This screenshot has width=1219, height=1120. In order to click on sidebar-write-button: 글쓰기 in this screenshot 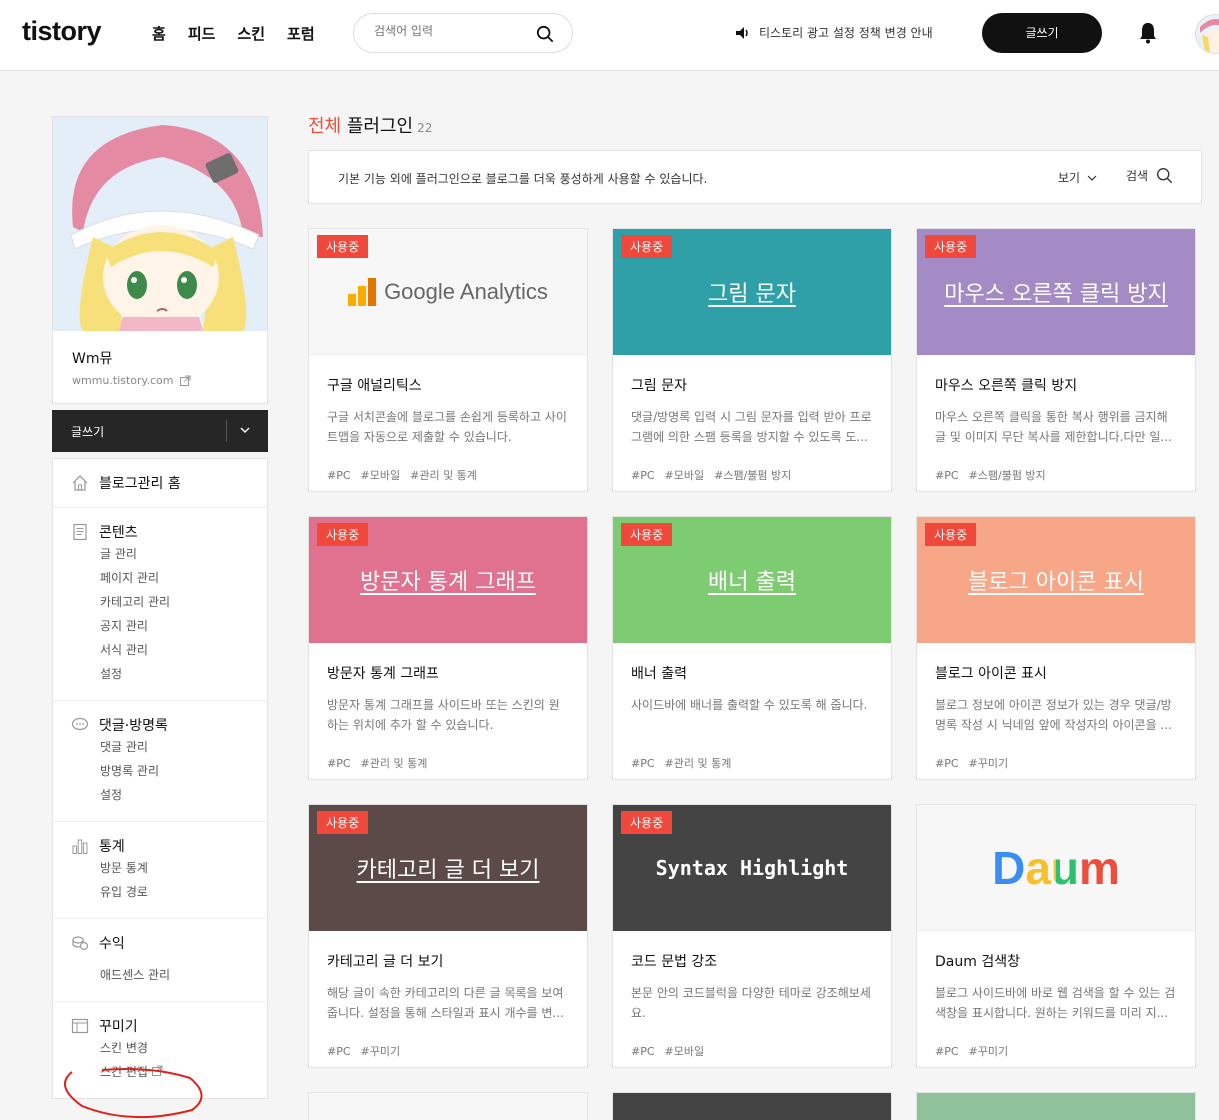, I will do `click(160, 431)`.